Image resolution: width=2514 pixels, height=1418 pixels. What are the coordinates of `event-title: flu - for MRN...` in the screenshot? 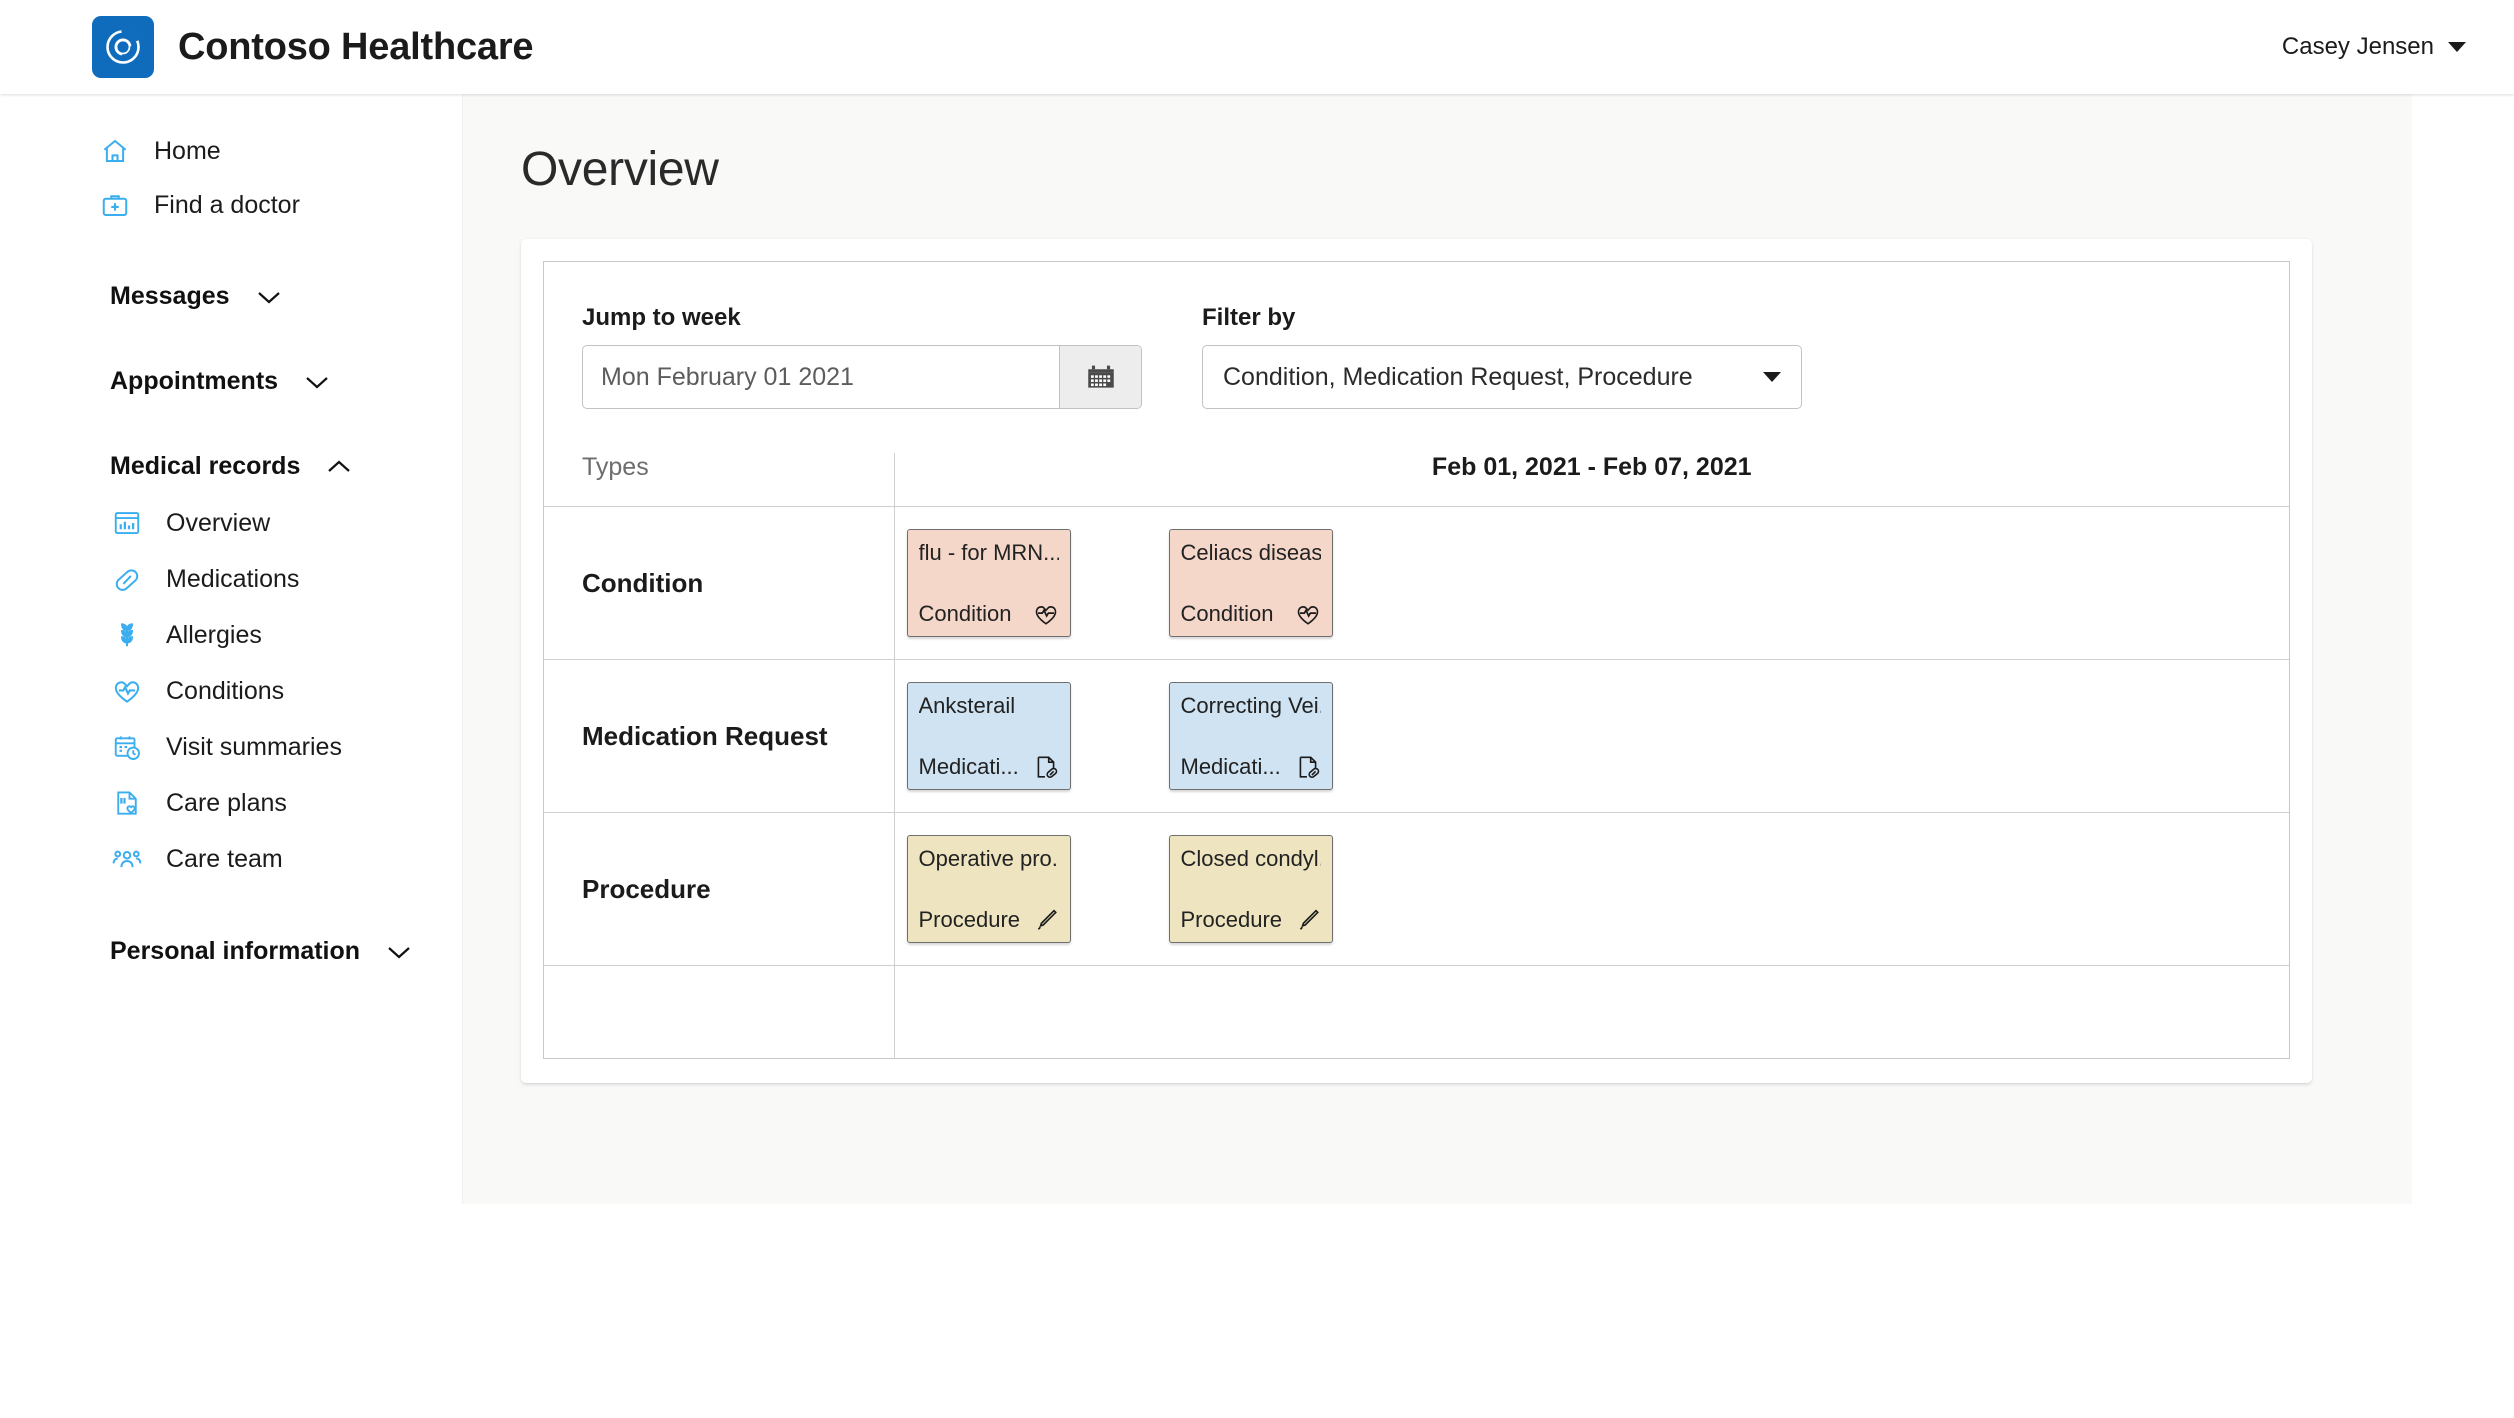 It's located at (988, 553).